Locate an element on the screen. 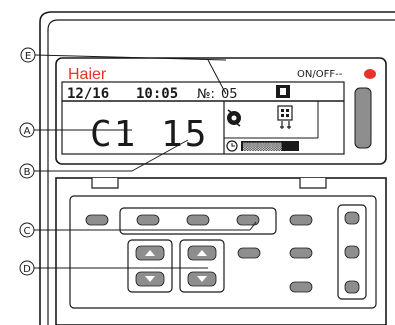 This screenshot has height=325, width=395. temp-up-button is located at coordinates (150, 253).